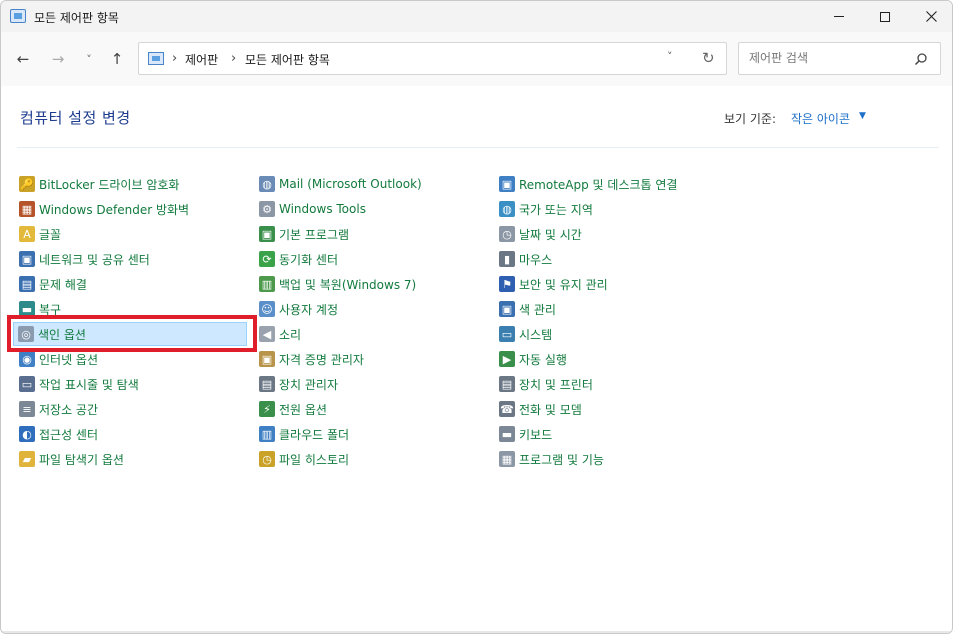 The image size is (953, 634). Describe the element at coordinates (561, 459) in the screenshot. I see `control-panel-item-label: 프로그램 및 기능` at that location.